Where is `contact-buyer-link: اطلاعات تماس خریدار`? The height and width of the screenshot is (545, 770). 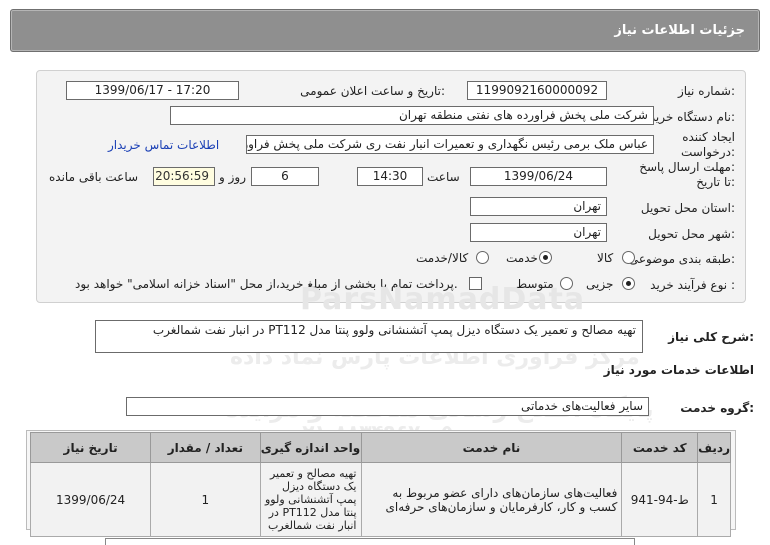 contact-buyer-link: اطلاعات تماس خریدار is located at coordinates (163, 145).